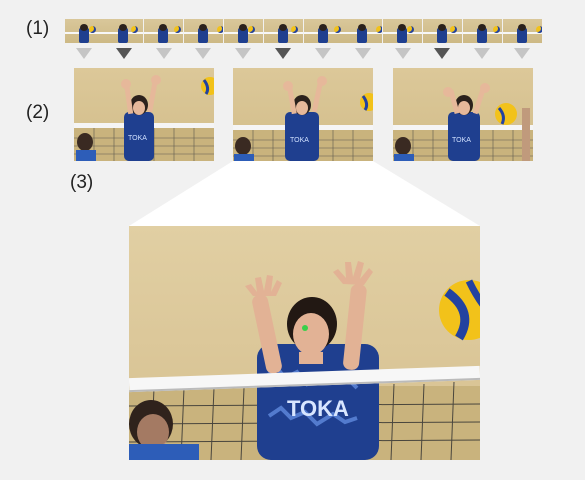  What do you see at coordinates (144, 114) in the screenshot?
I see `selected-frame-1: TOKA` at bounding box center [144, 114].